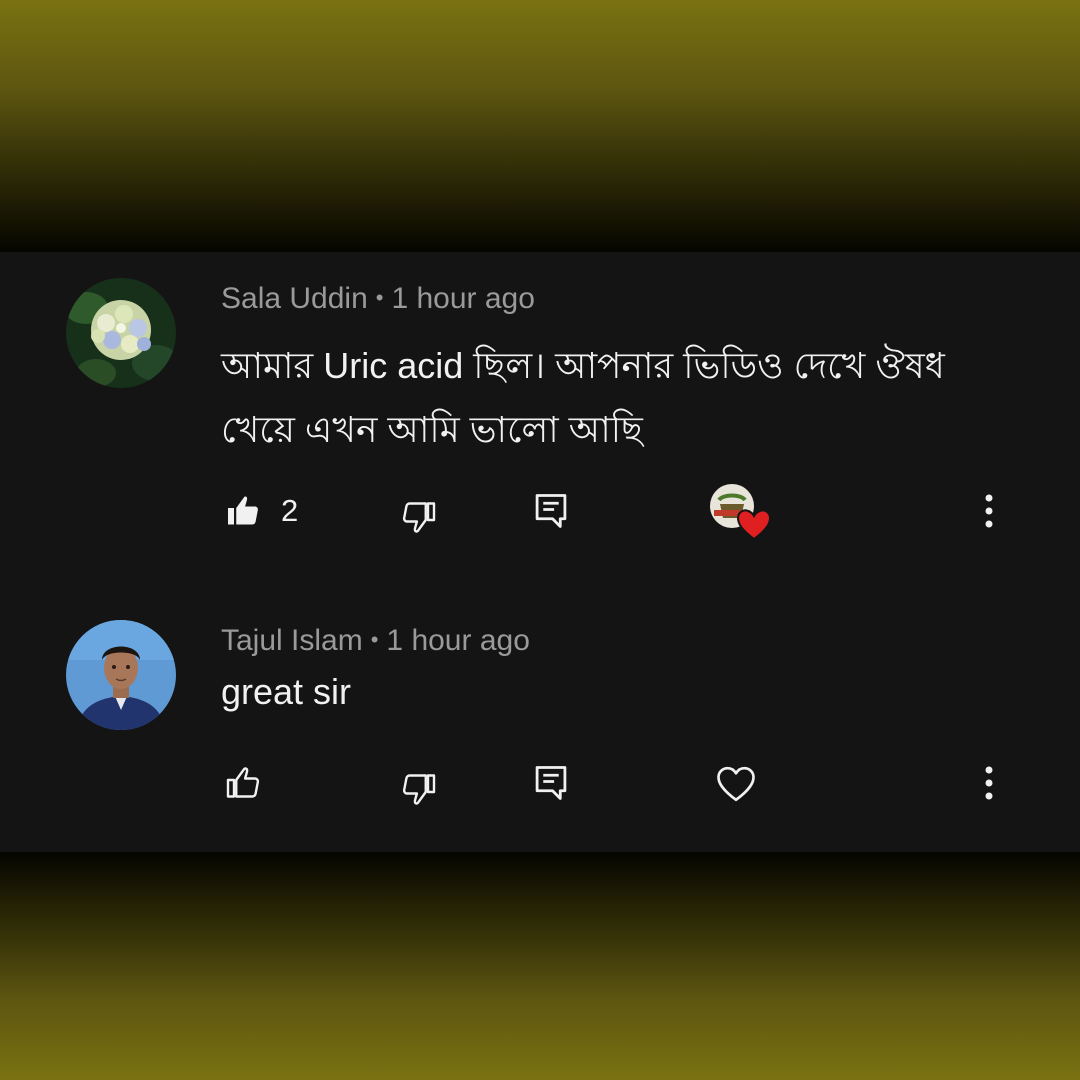 Image resolution: width=1080 pixels, height=1080 pixels. Describe the element at coordinates (290, 510) in the screenshot. I see `like-count: 2` at that location.